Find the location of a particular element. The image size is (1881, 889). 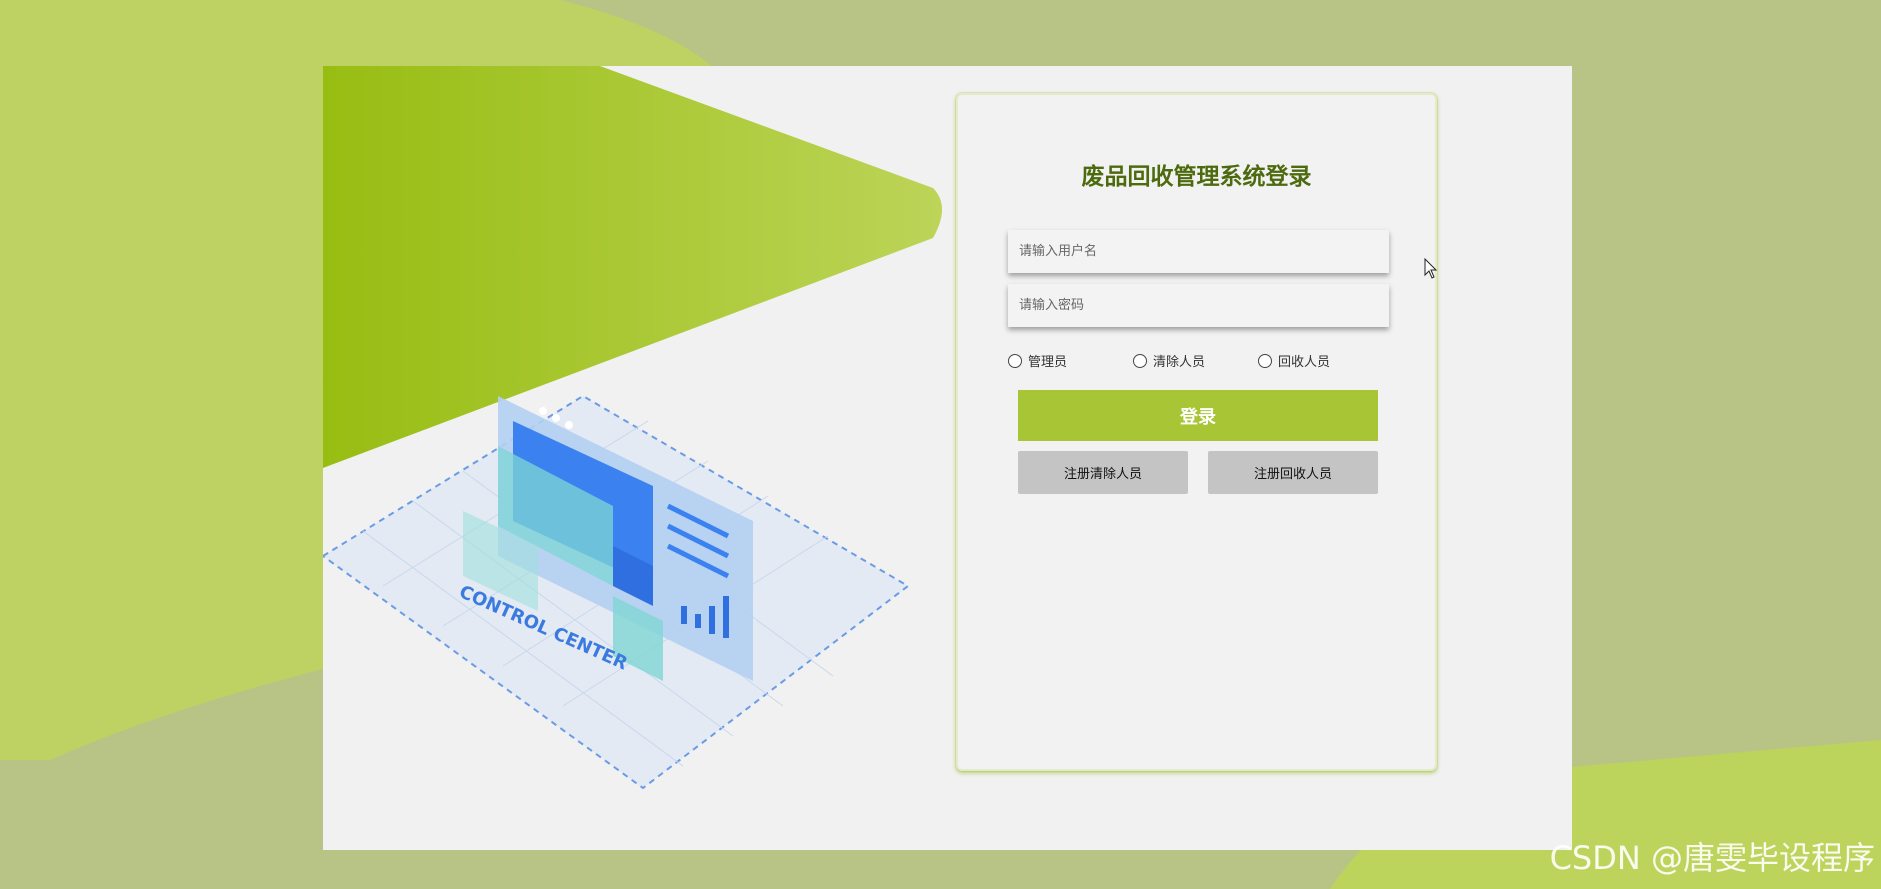

register-cleaner-button: 注册清除人员 is located at coordinates (1103, 472).